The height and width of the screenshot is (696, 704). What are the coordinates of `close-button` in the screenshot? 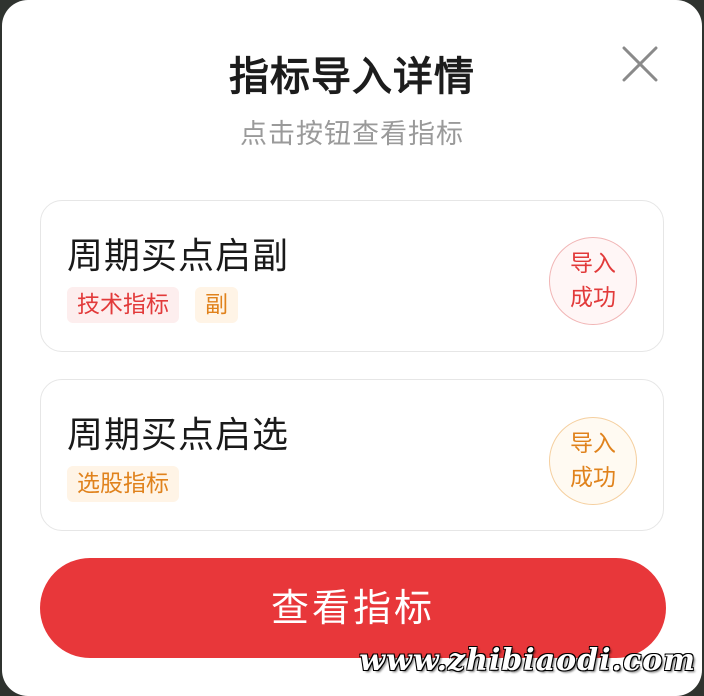 It's located at (640, 64).